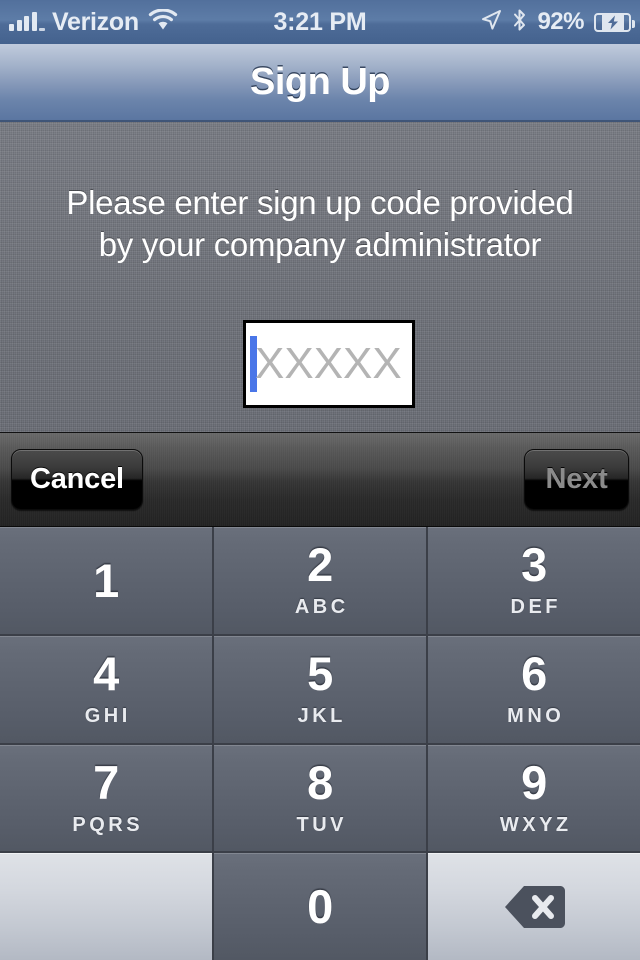  I want to click on key-blank, so click(106, 906).